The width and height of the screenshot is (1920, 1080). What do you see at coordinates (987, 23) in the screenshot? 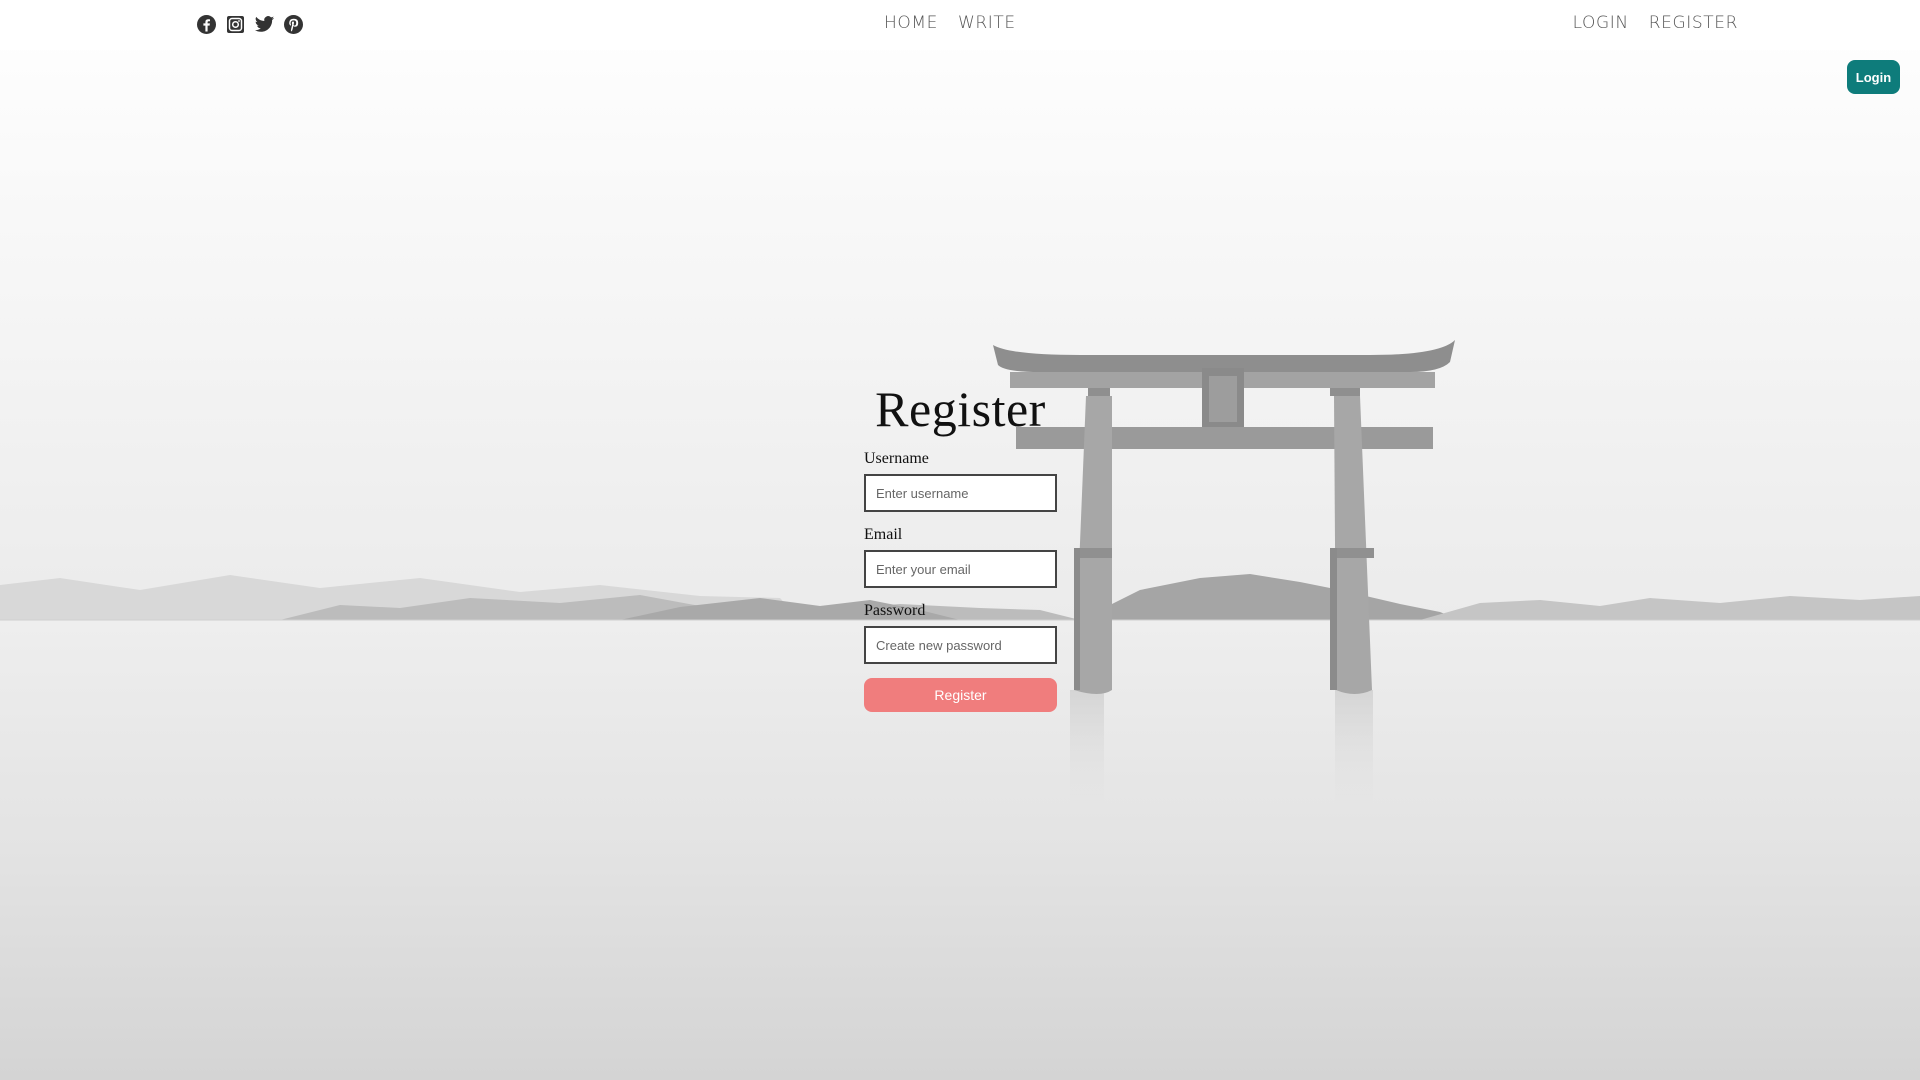
I see `nav-write-link: WRITE` at bounding box center [987, 23].